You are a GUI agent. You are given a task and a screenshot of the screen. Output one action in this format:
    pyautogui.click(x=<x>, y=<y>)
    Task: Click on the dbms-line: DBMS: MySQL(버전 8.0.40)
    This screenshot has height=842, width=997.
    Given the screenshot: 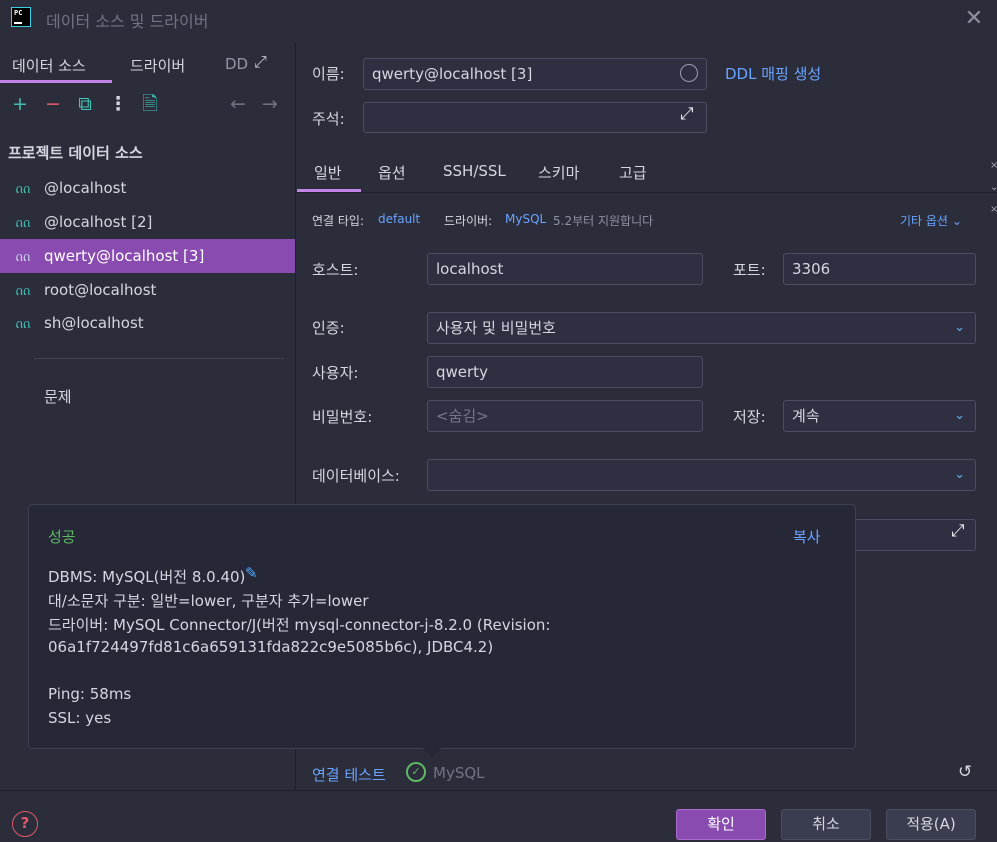 What is the action you would take?
    pyautogui.click(x=147, y=577)
    